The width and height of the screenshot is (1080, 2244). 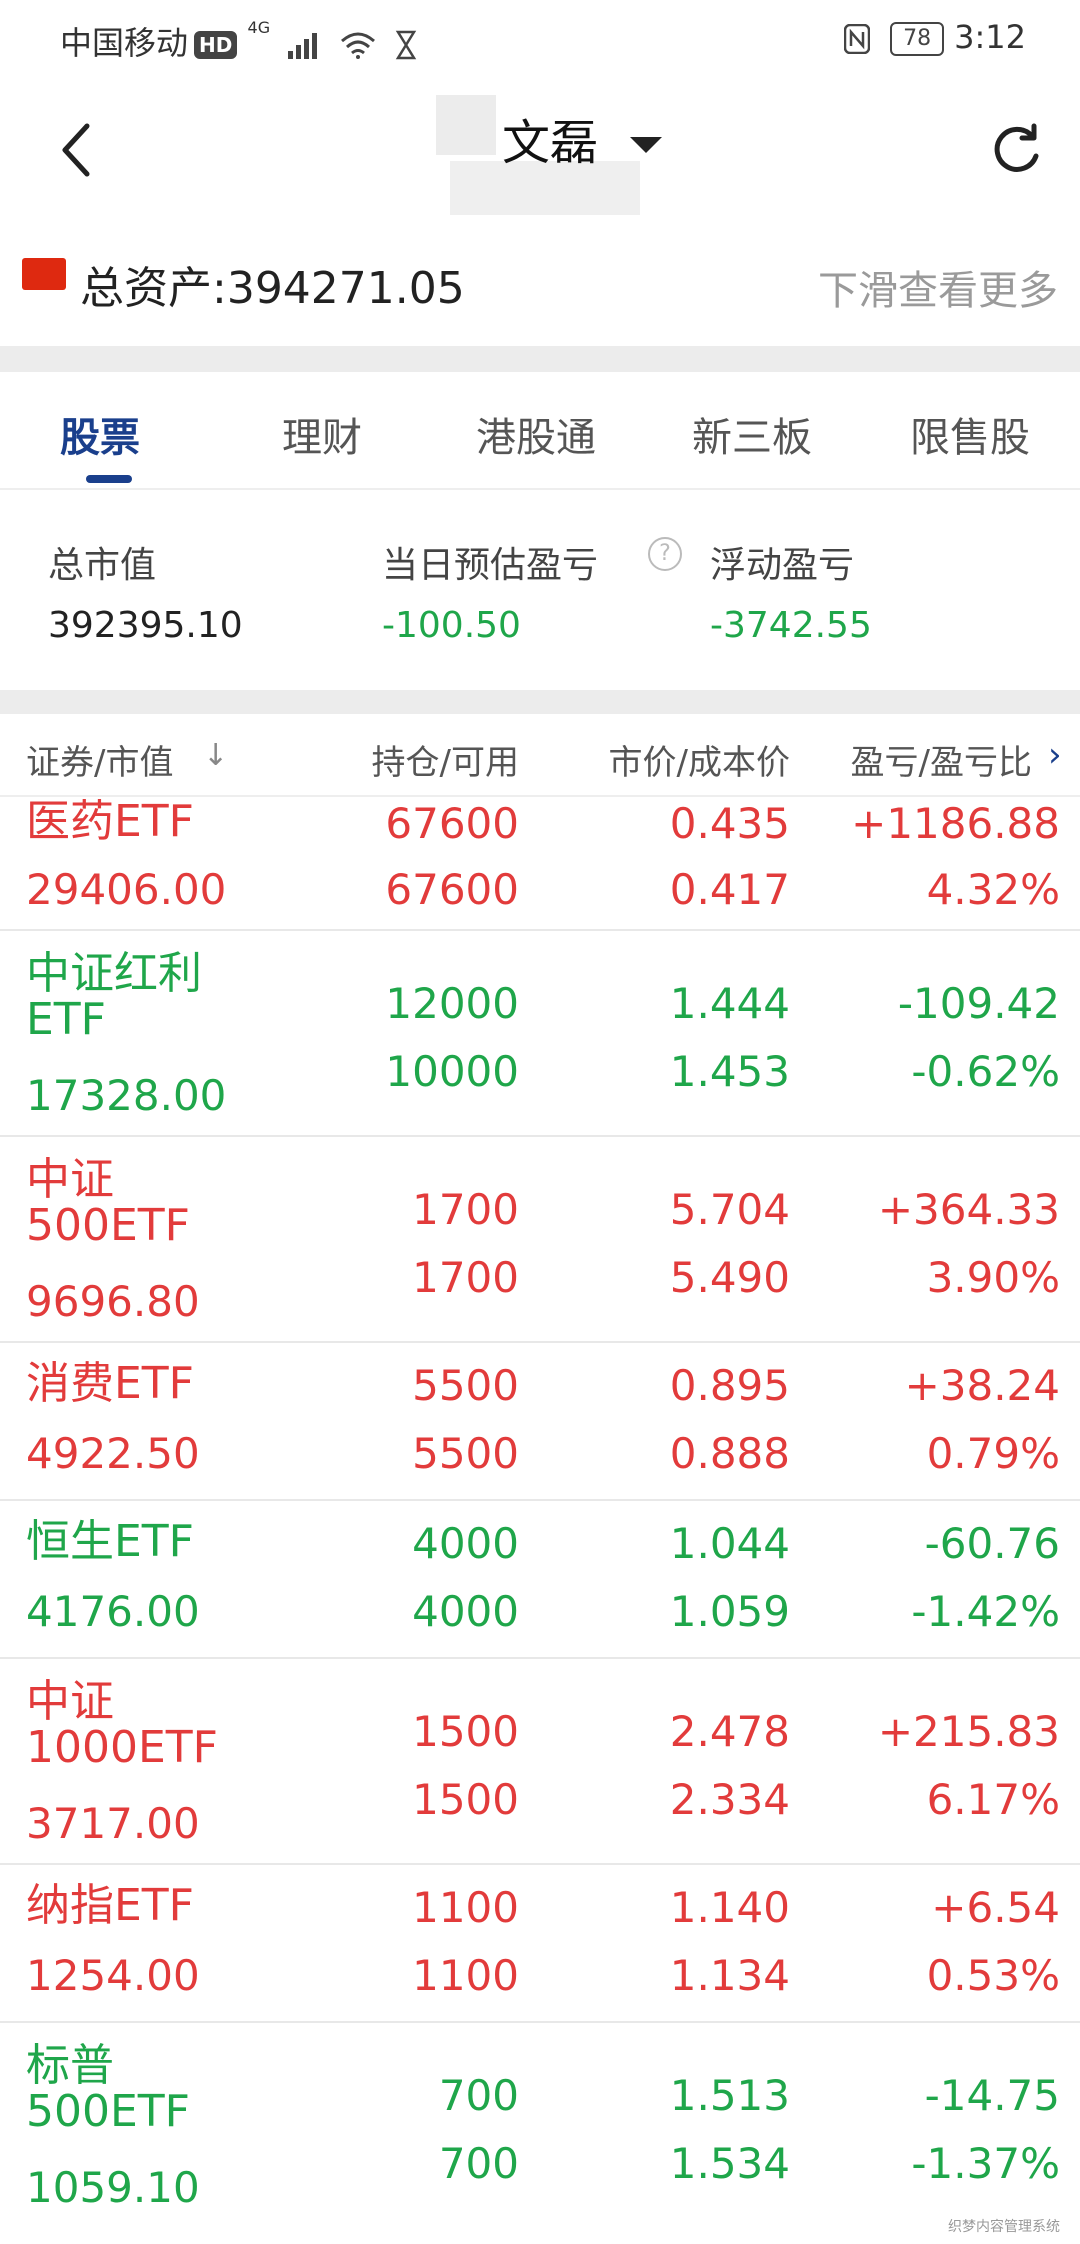 What do you see at coordinates (465, 1975) in the screenshot?
I see `available: 1100` at bounding box center [465, 1975].